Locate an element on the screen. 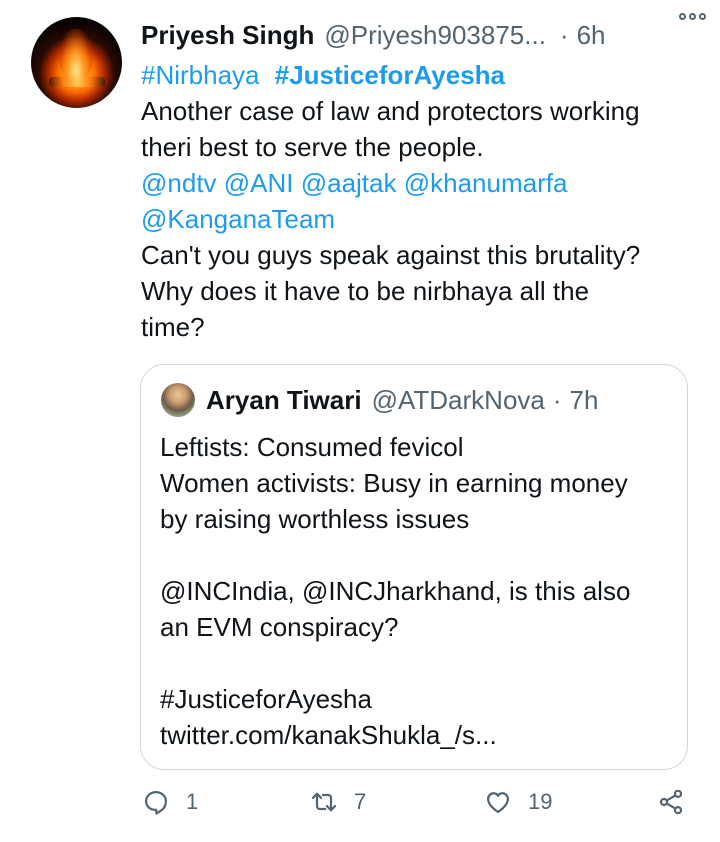  action-bar: 1 7 19 is located at coordinates (360, 808).